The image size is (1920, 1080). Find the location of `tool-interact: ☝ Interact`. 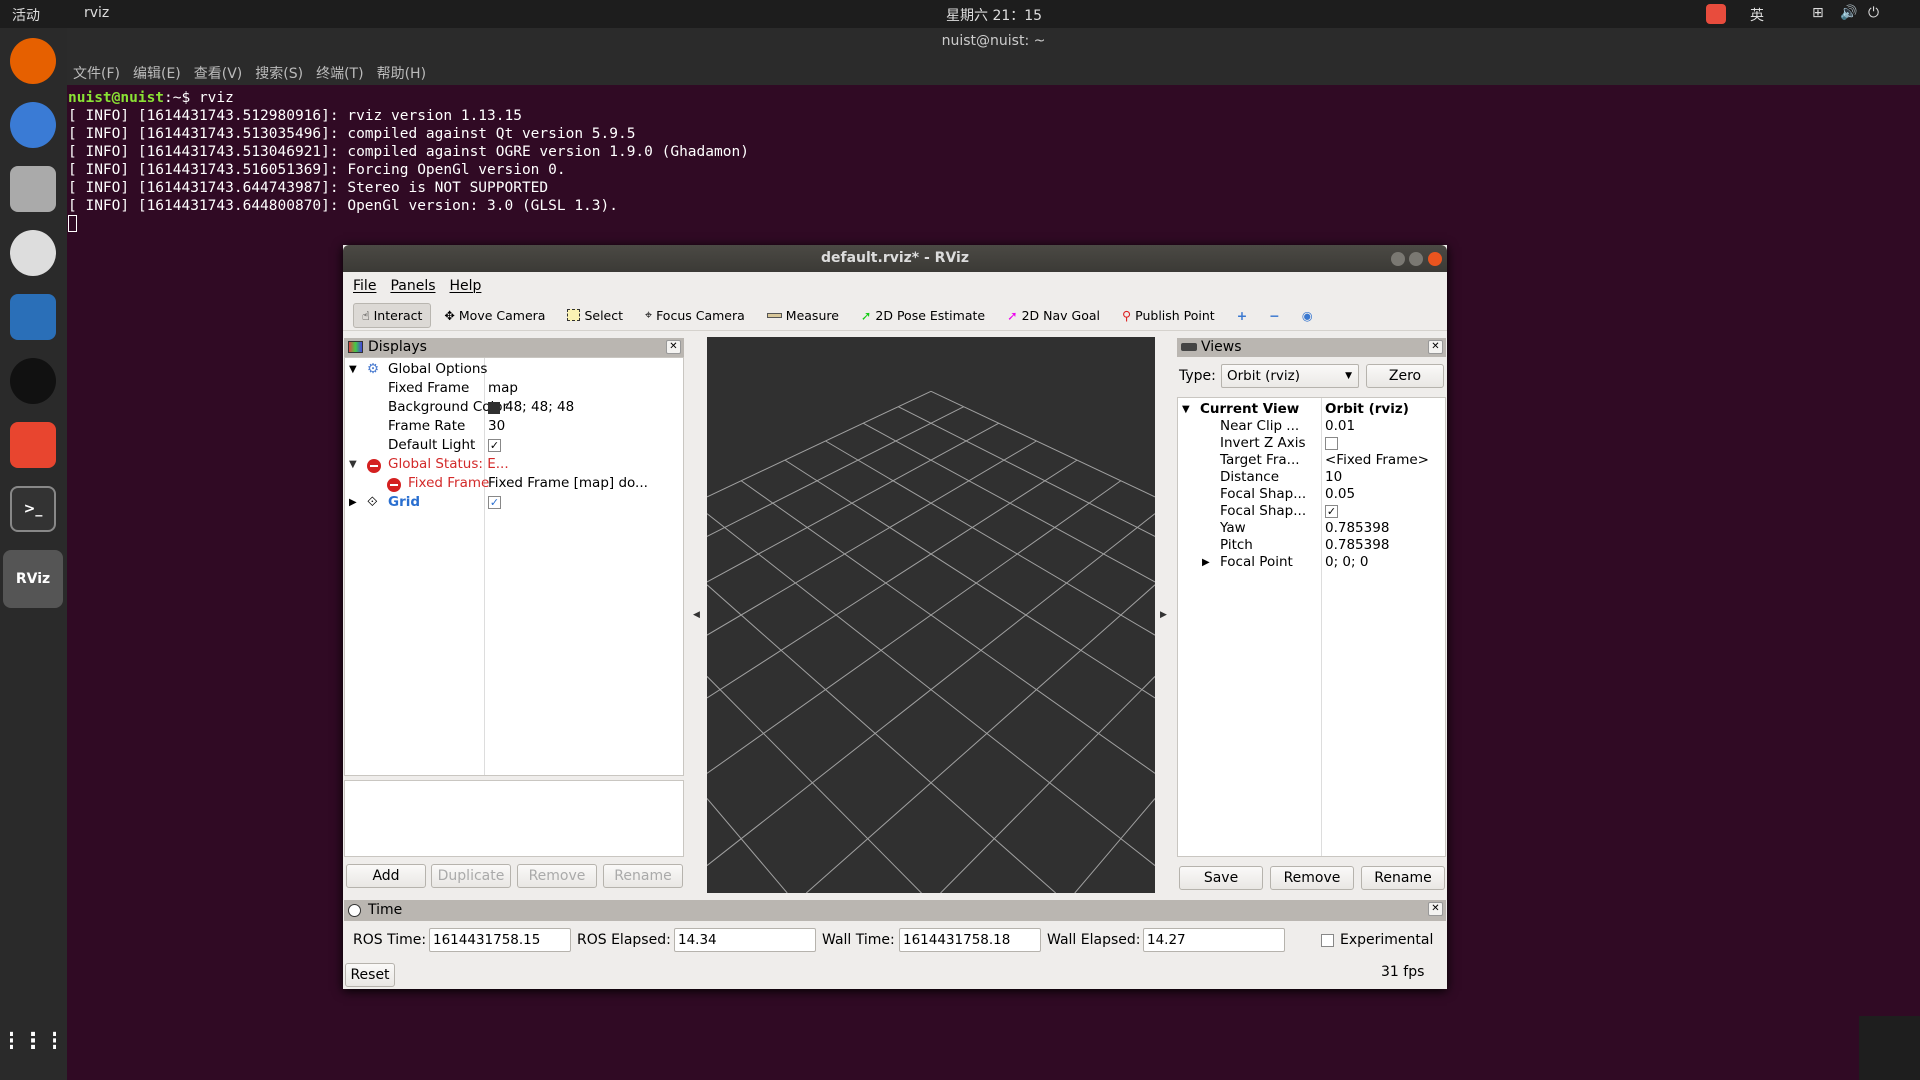

tool-interact: ☝ Interact is located at coordinates (392, 315).